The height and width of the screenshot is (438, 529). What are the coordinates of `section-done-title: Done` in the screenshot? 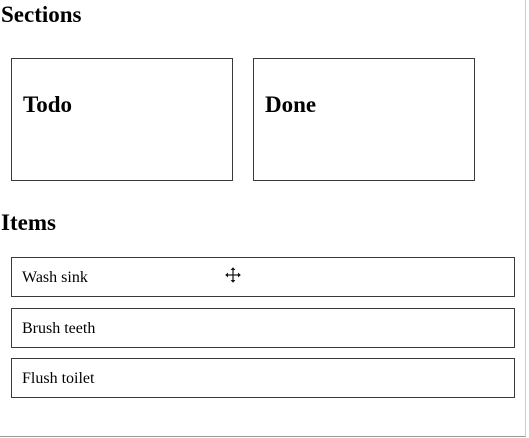 It's located at (291, 104).